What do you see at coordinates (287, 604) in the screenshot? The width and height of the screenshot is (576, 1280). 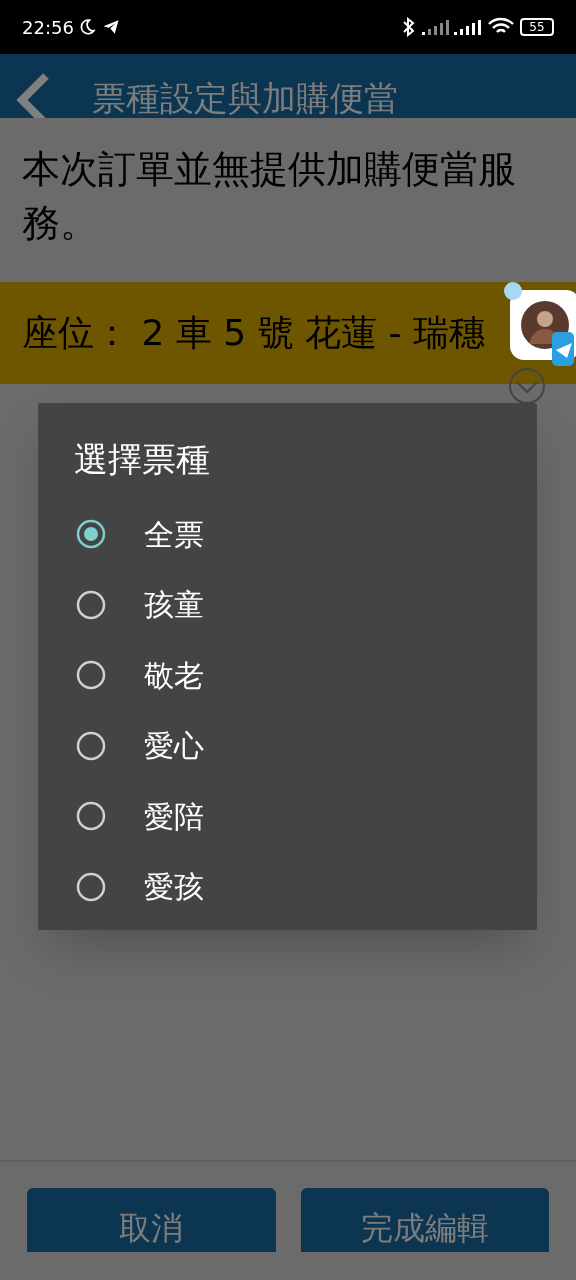 I see `radio-option: 孩童` at bounding box center [287, 604].